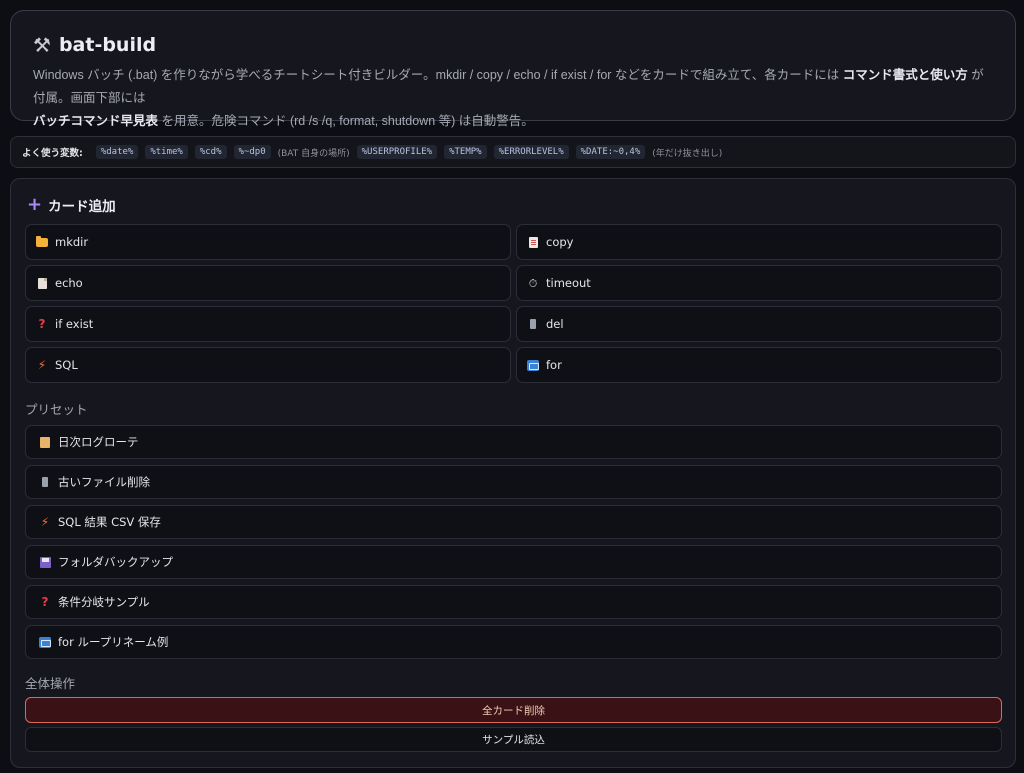 The width and height of the screenshot is (1024, 773). What do you see at coordinates (610, 152) in the screenshot?
I see `var-chip: %DATE:~0,4%` at bounding box center [610, 152].